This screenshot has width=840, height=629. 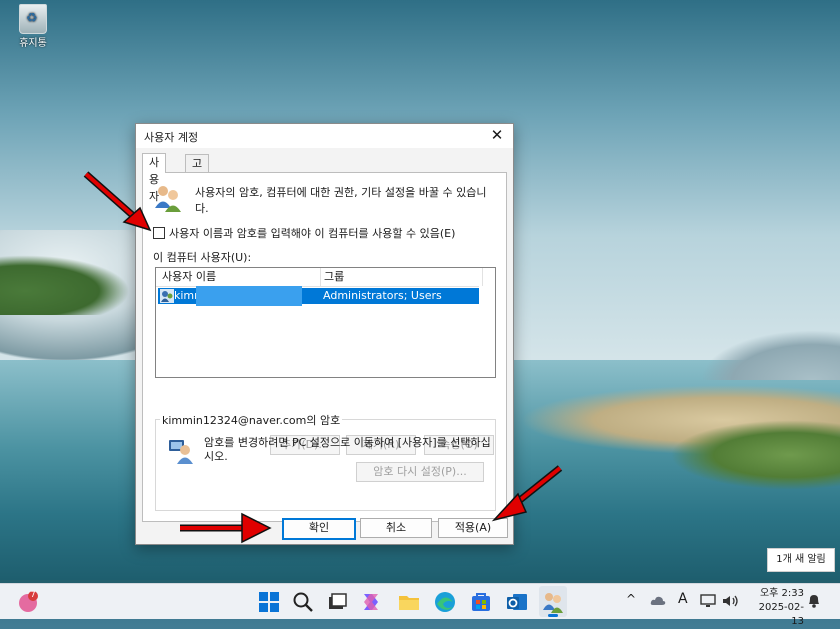 I want to click on recycle-bin-icon, so click(x=33, y=19).